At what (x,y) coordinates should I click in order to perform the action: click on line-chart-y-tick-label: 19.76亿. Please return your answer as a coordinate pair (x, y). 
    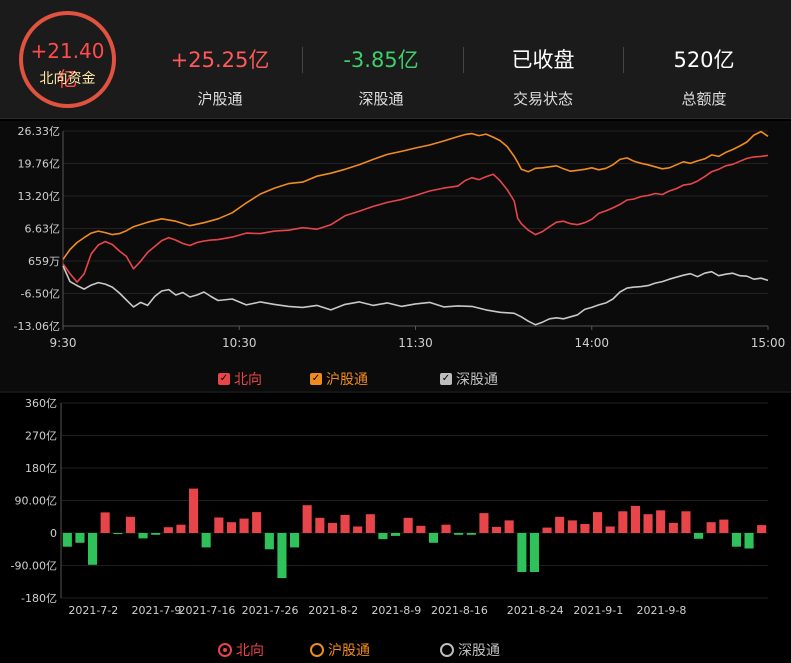
    Looking at the image, I should click on (39, 164).